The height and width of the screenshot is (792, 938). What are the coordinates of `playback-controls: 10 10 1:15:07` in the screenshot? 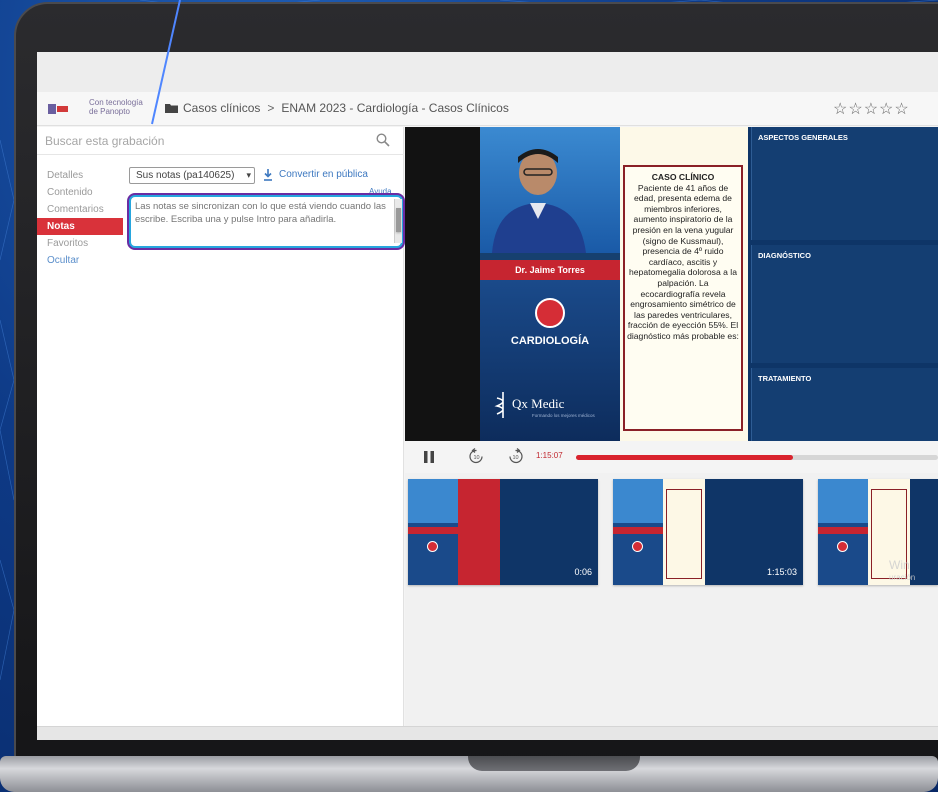 It's located at (671, 457).